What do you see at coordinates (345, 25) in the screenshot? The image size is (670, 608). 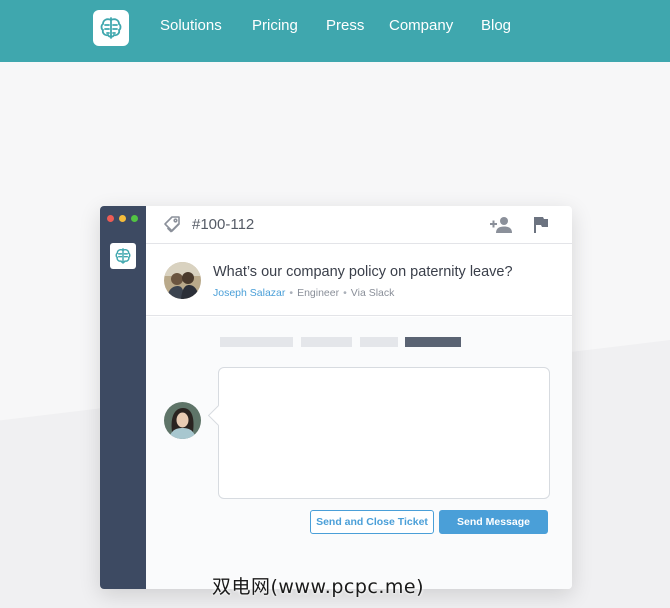 I see `nav-press: Press` at bounding box center [345, 25].